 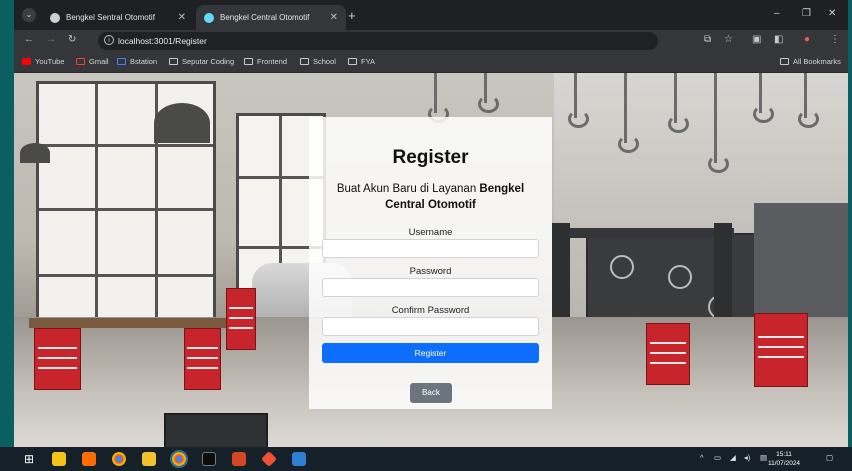 What do you see at coordinates (784, 459) in the screenshot?
I see `system-clock: 15:11 11/07/2024` at bounding box center [784, 459].